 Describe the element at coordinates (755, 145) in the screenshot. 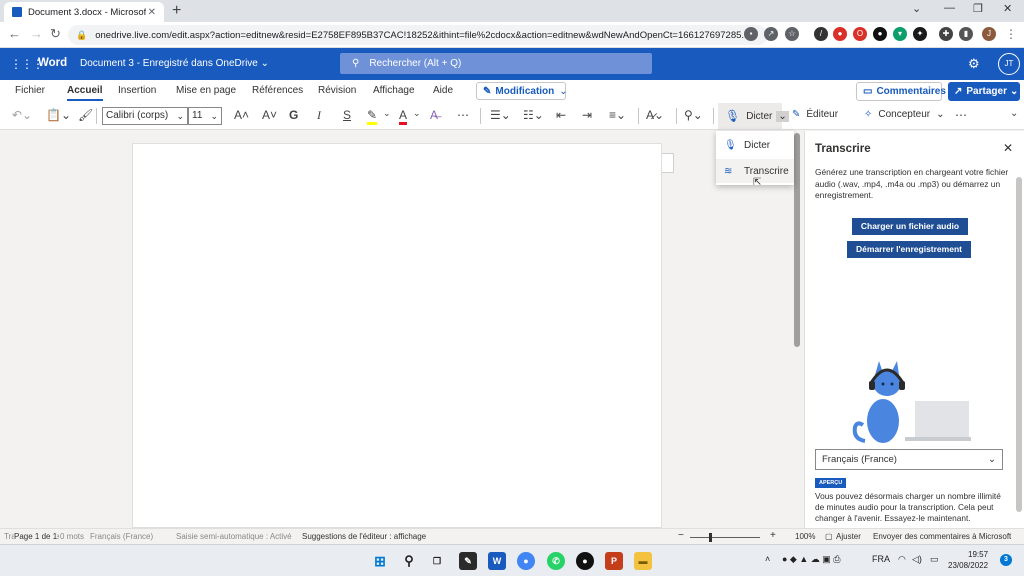

I see `menu-item-dicter: 🎙 Dicter` at that location.